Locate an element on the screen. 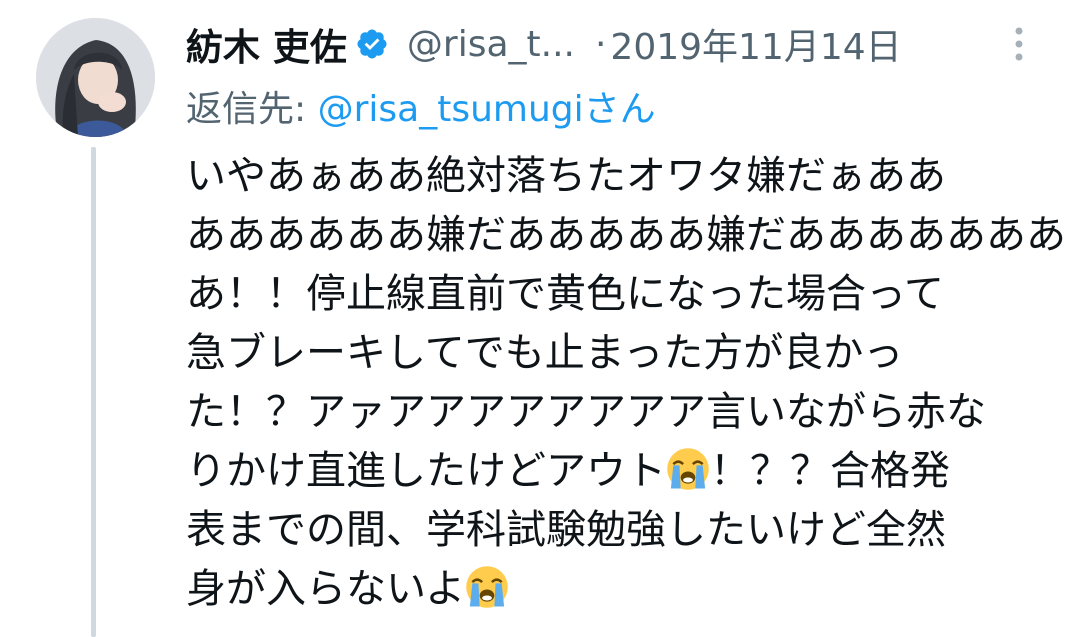 This screenshot has width=1080, height=637. reply-prefix: 返信先: is located at coordinates (252, 109).